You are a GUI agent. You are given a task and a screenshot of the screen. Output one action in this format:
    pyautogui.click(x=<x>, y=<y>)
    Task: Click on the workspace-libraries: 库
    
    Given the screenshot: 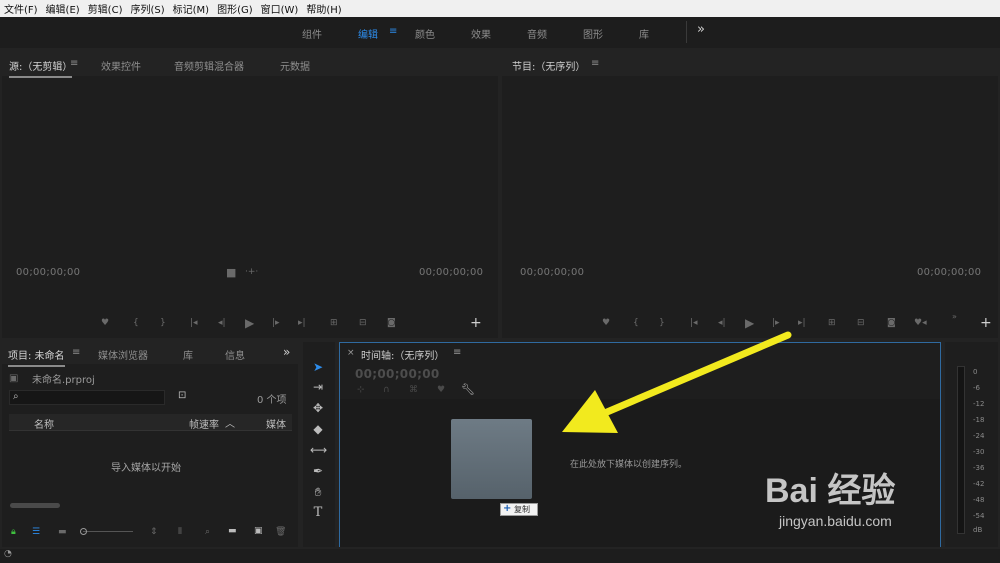 What is the action you would take?
    pyautogui.click(x=644, y=33)
    